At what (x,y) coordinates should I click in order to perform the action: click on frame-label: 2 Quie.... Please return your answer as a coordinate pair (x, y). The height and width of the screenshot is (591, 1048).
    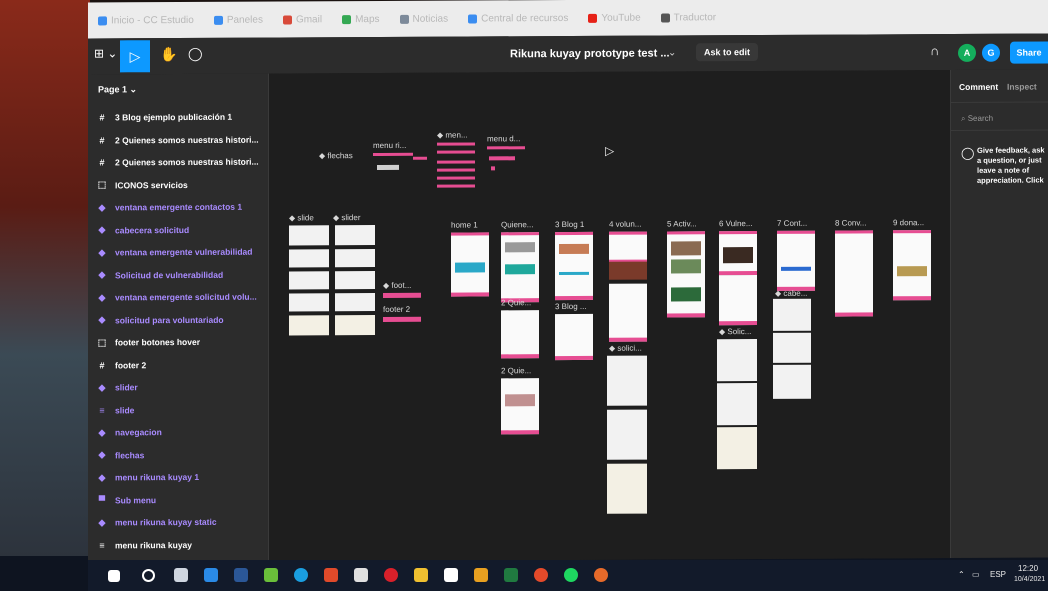
    Looking at the image, I should click on (516, 302).